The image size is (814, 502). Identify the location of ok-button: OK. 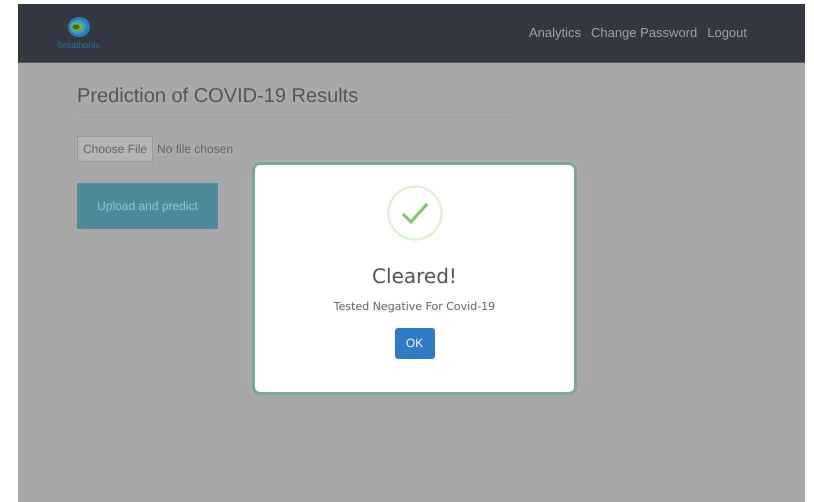
(414, 343).